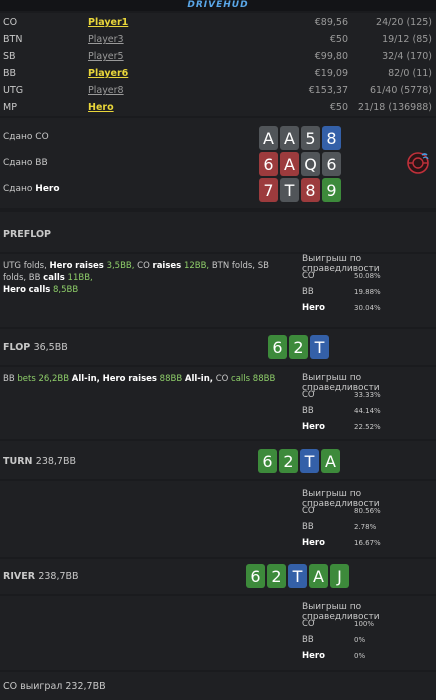 Image resolution: width=436 pixels, height=700 pixels. I want to click on street-title: PREFLOP, so click(27, 234).